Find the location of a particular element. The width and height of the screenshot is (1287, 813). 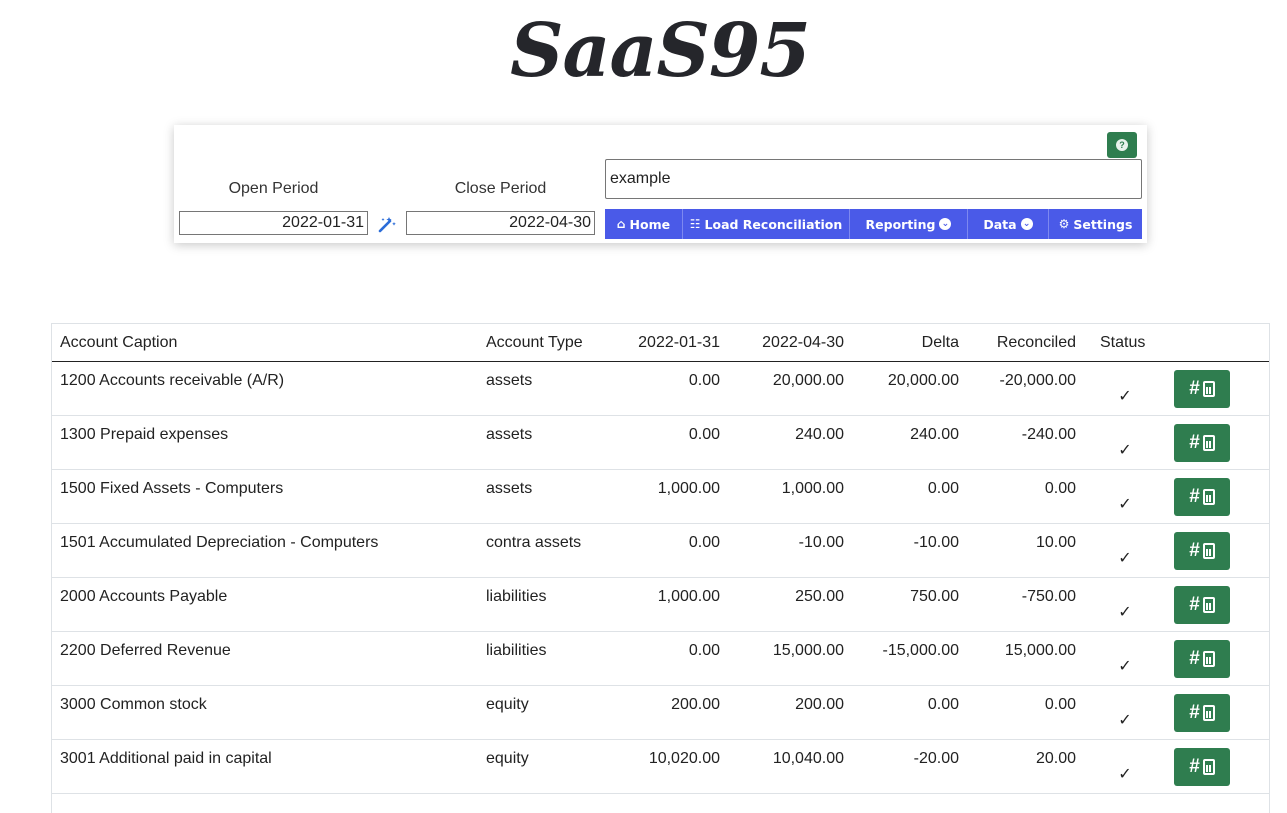

open-balance-cell: 10,020.00 is located at coordinates (666, 766).